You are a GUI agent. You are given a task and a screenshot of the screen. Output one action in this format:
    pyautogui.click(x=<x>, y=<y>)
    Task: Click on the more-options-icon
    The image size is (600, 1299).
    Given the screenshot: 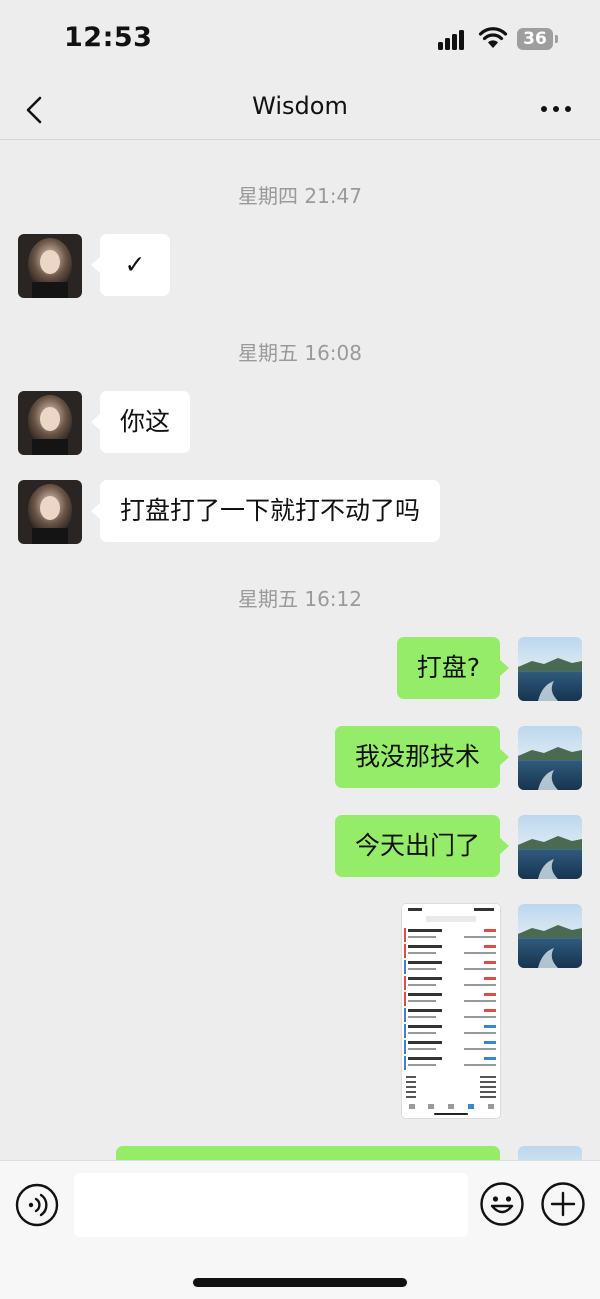 What is the action you would take?
    pyautogui.click(x=556, y=109)
    